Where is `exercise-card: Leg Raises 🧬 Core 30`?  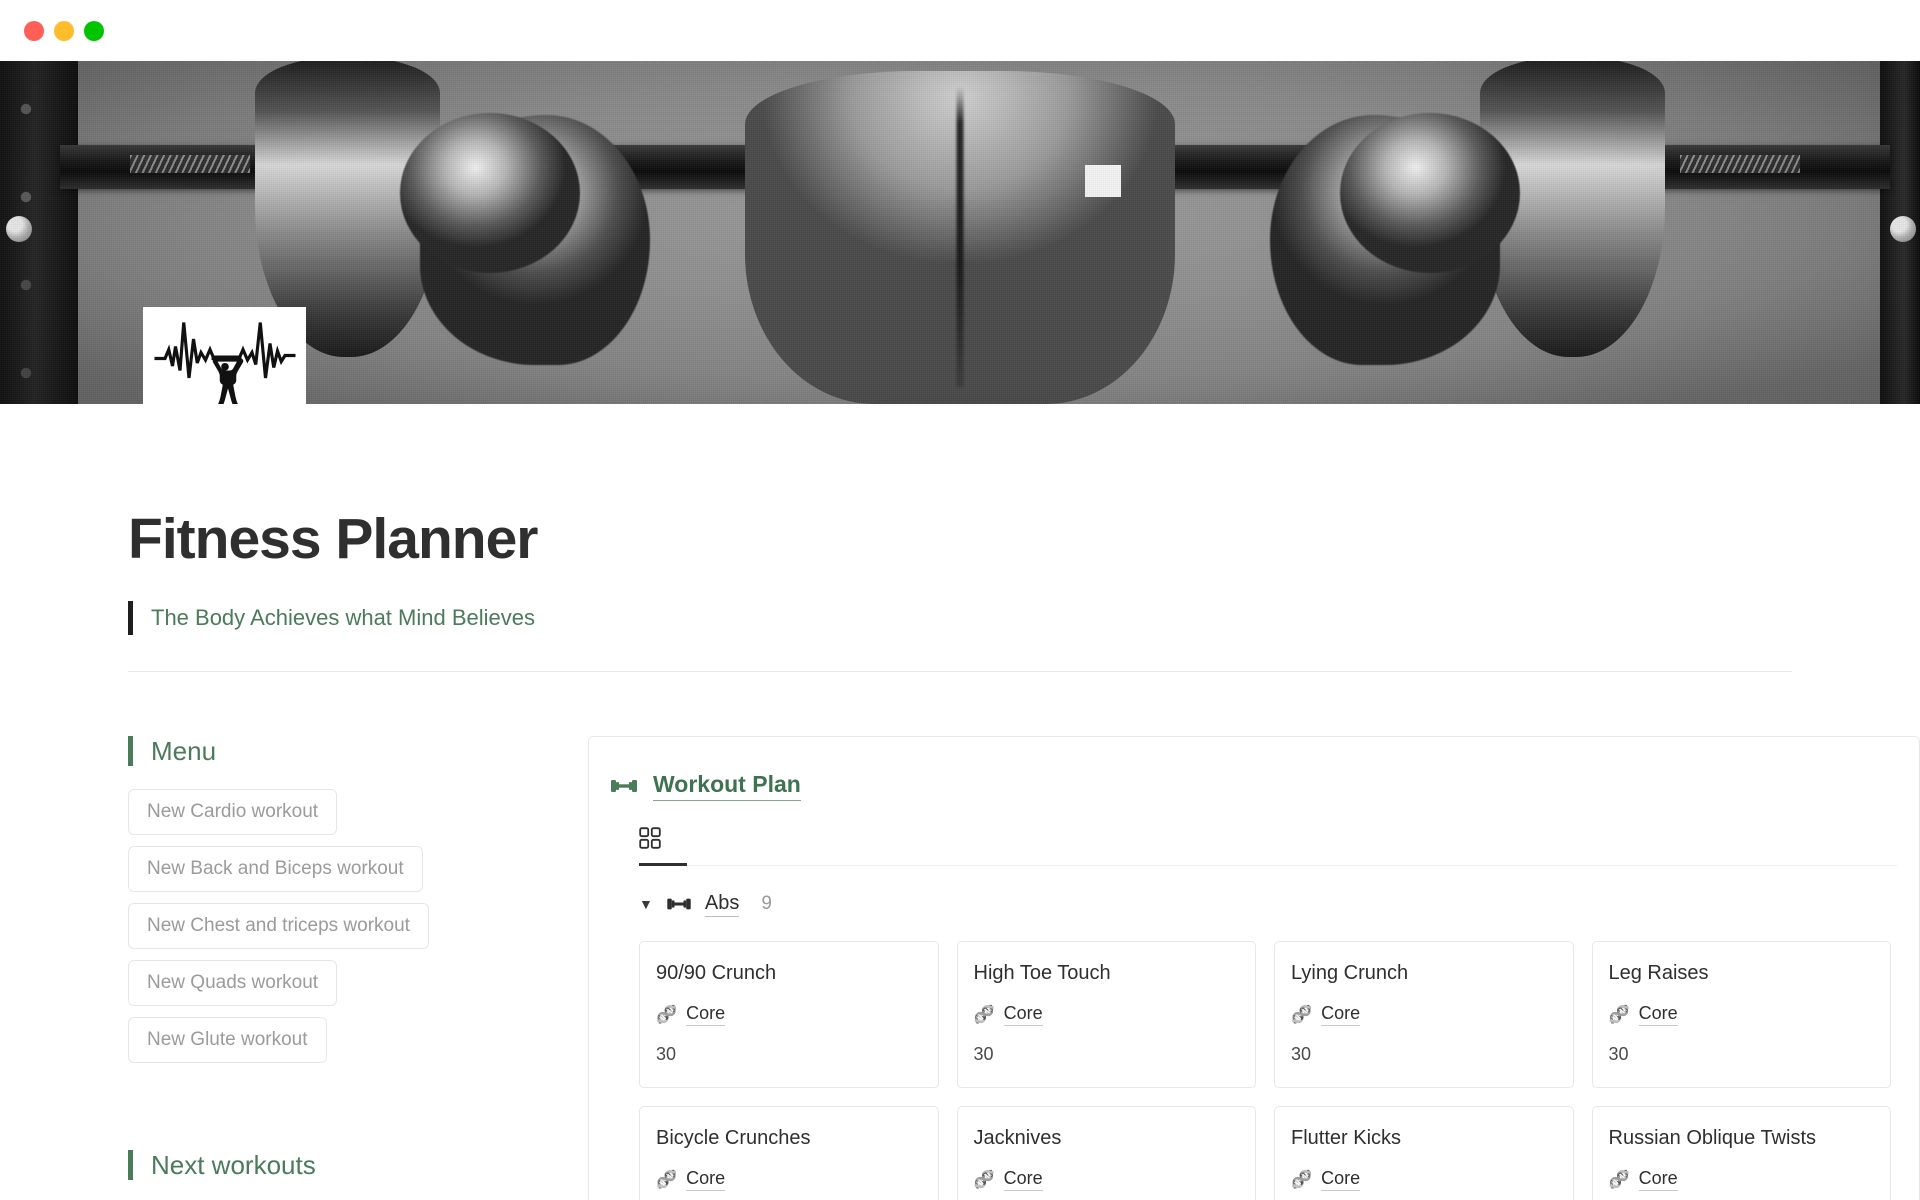 exercise-card: Leg Raises 🧬 Core 30 is located at coordinates (1741, 1014).